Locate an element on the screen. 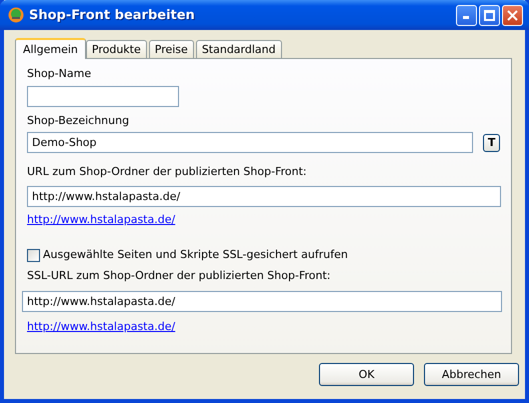  close-button is located at coordinates (512, 15).